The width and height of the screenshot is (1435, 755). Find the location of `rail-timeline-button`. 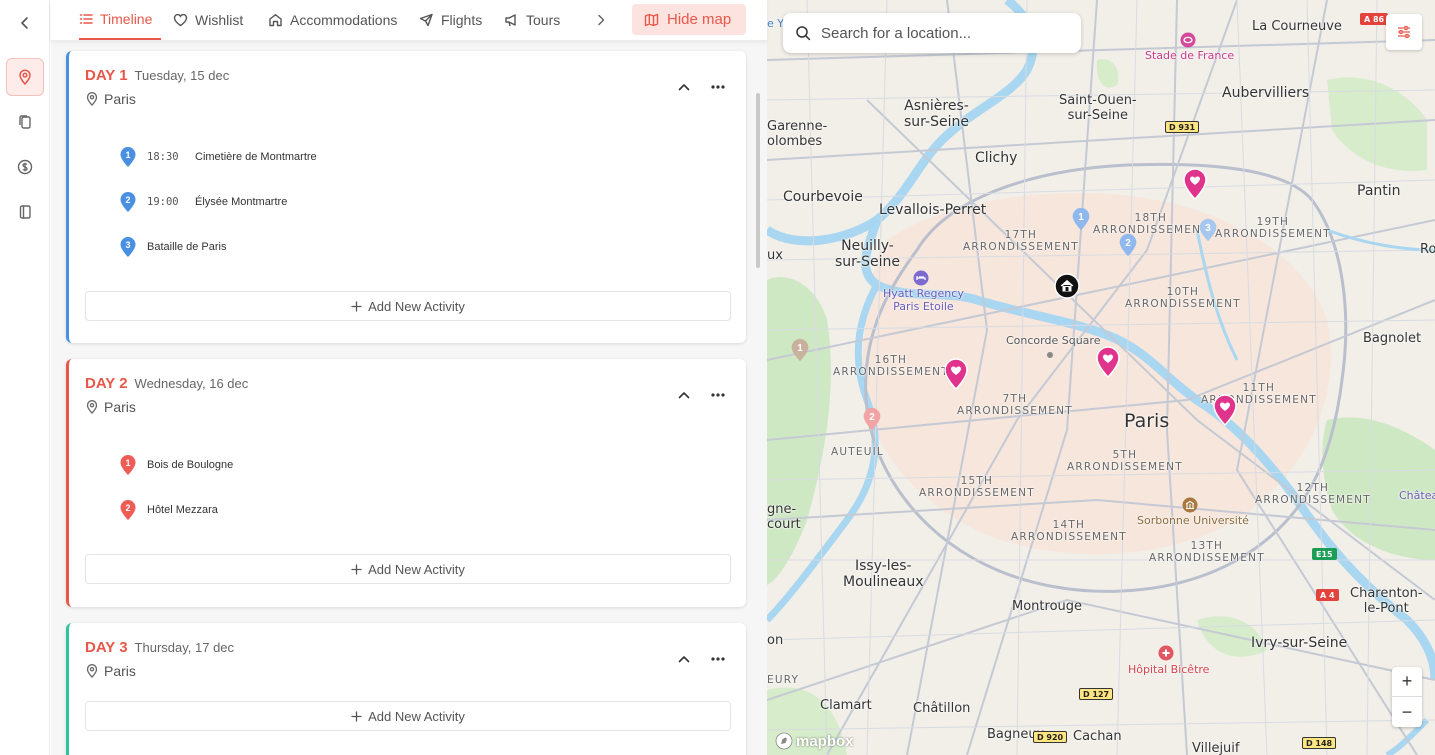

rail-timeline-button is located at coordinates (25, 77).